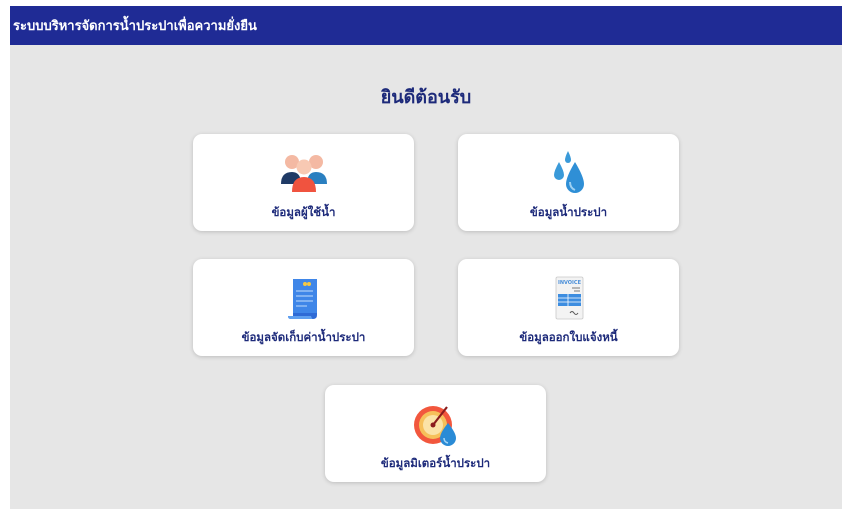  What do you see at coordinates (435, 463) in the screenshot?
I see `card-label: ข้อมูลมิเตอร์น้ำประปา` at bounding box center [435, 463].